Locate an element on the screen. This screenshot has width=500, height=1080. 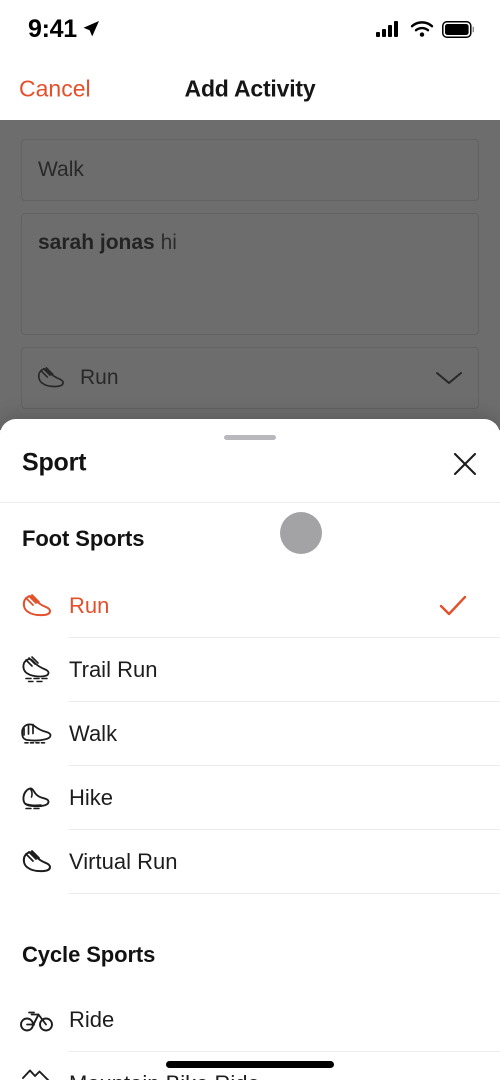
sheet-title: Sport is located at coordinates (54, 462).